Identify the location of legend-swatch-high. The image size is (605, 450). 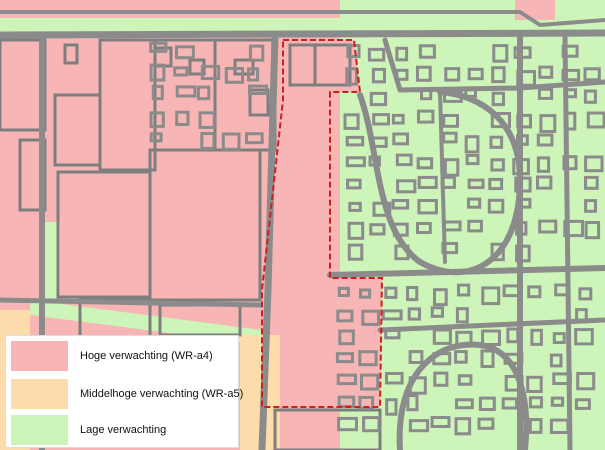
(39, 356).